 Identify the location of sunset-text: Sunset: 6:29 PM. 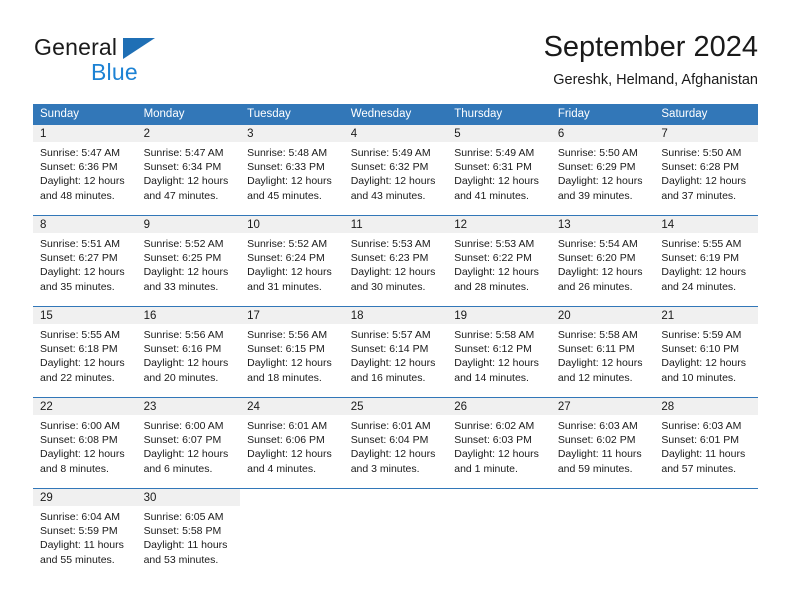
(596, 167).